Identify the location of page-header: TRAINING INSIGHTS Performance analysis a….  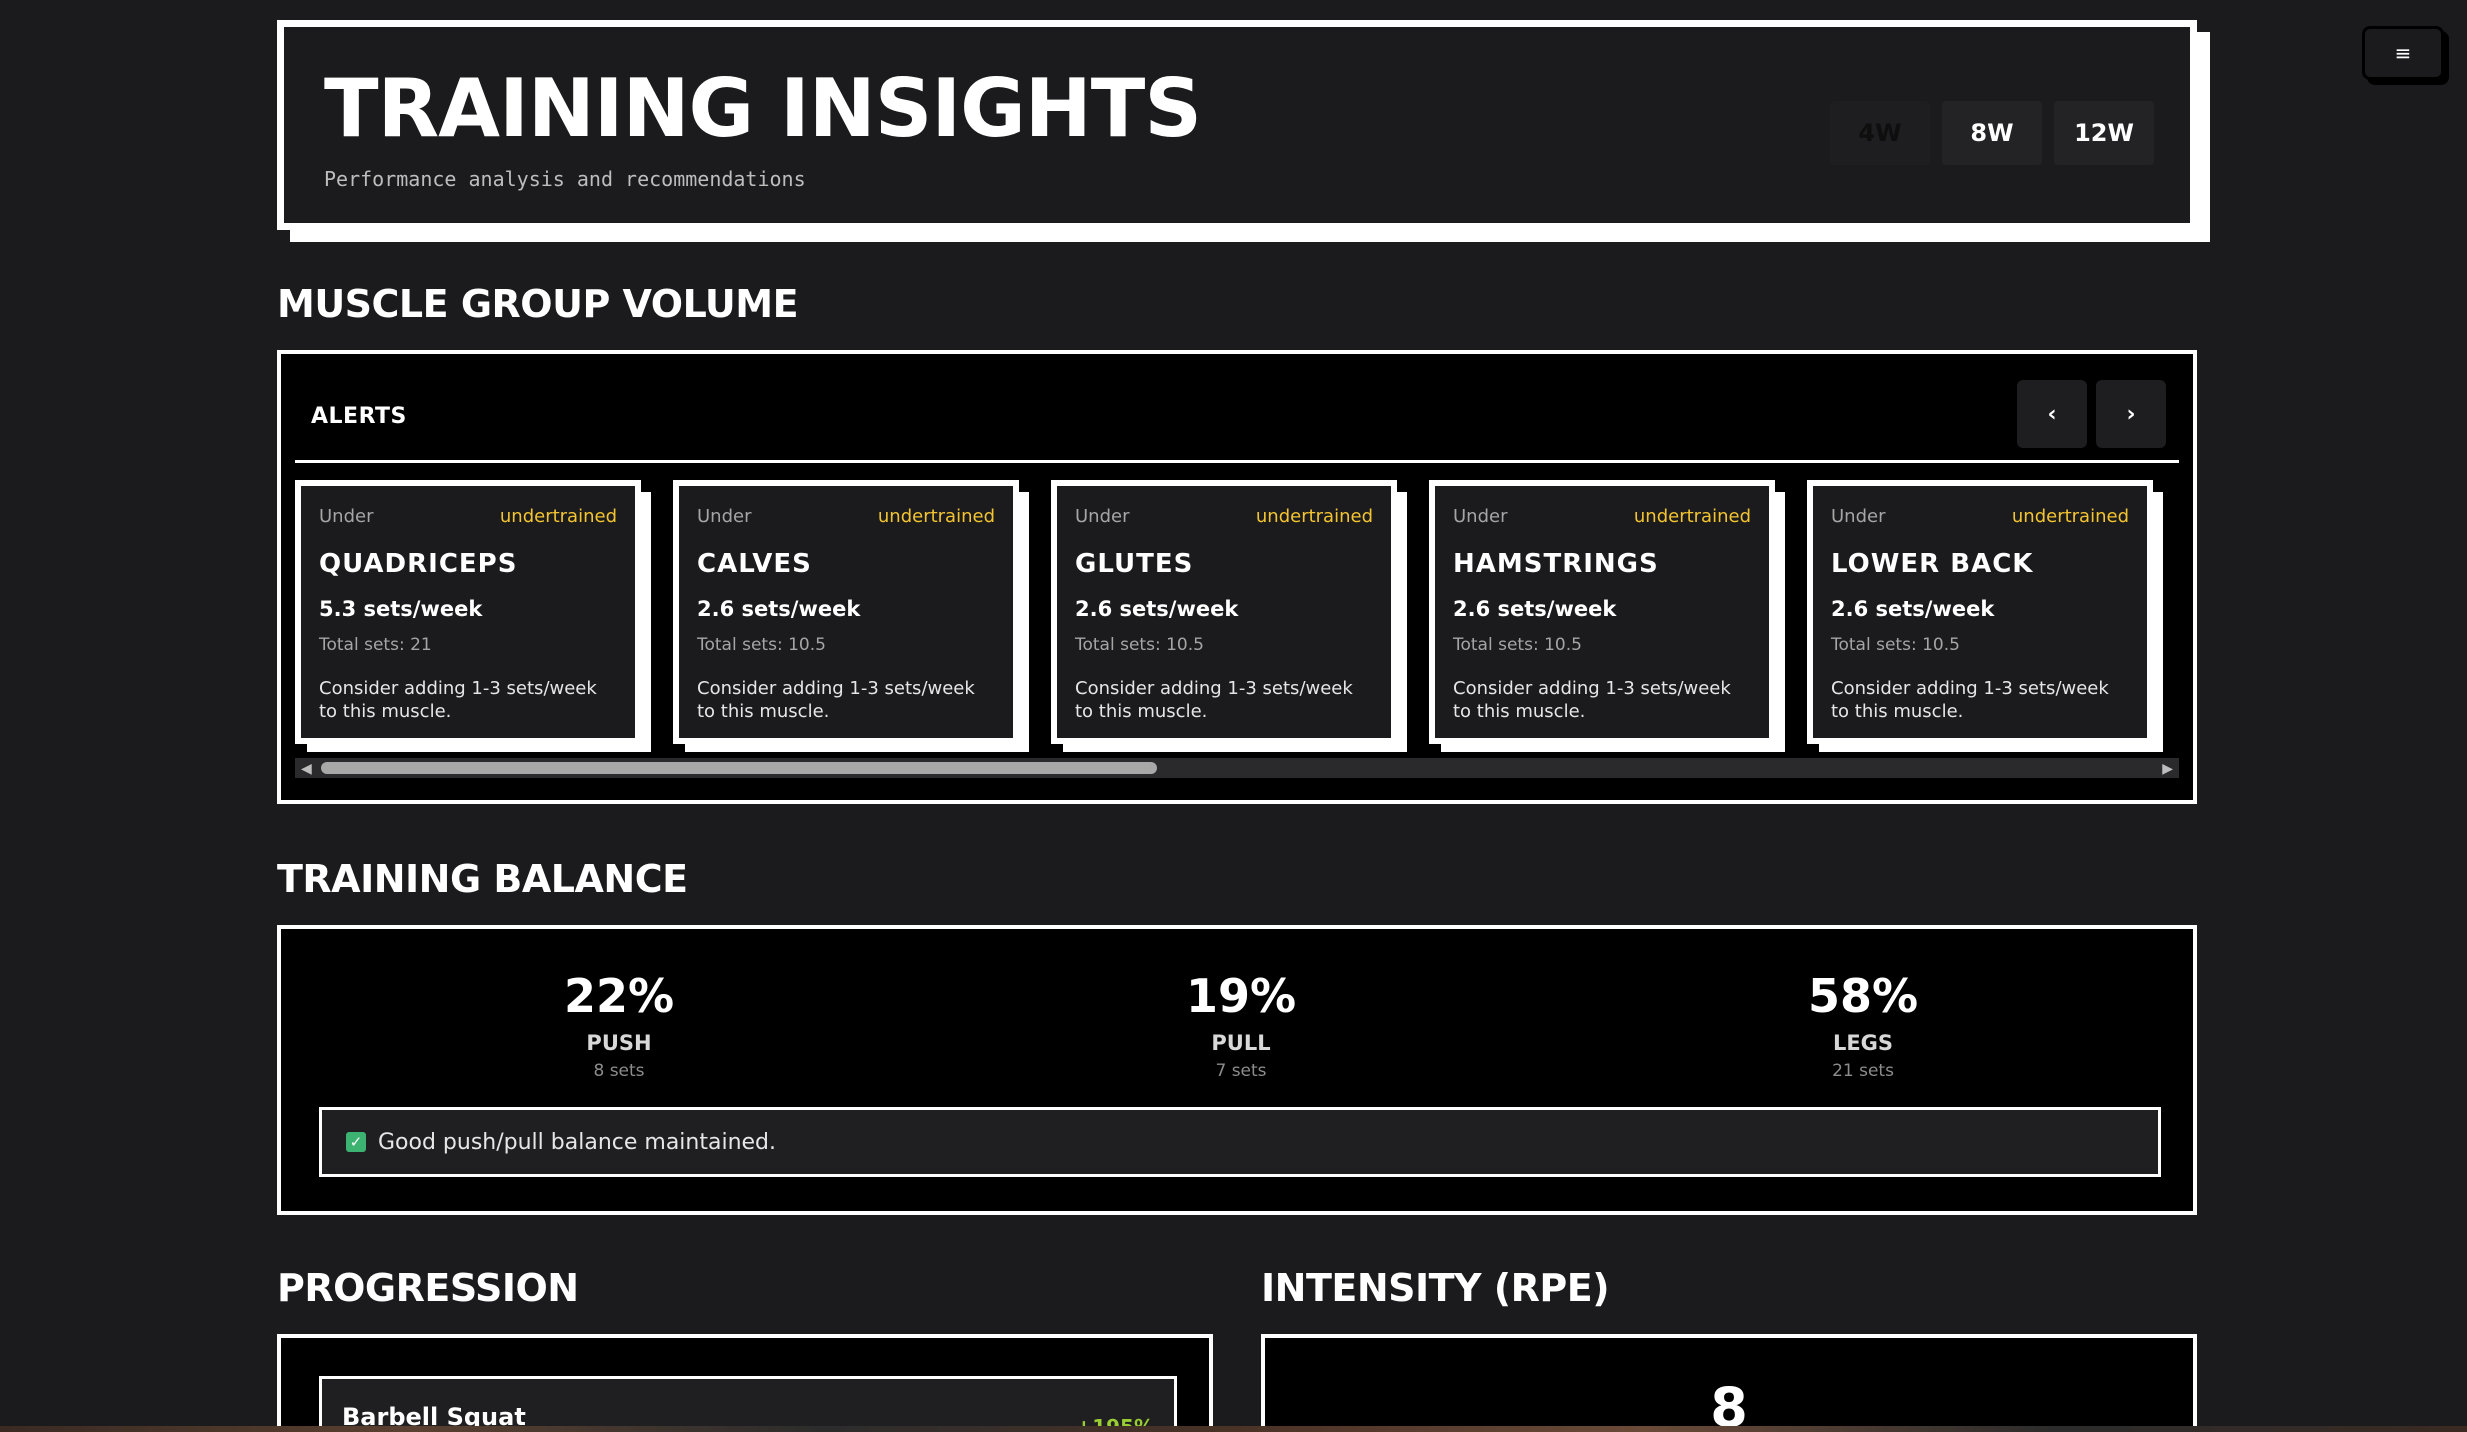
(1237, 125).